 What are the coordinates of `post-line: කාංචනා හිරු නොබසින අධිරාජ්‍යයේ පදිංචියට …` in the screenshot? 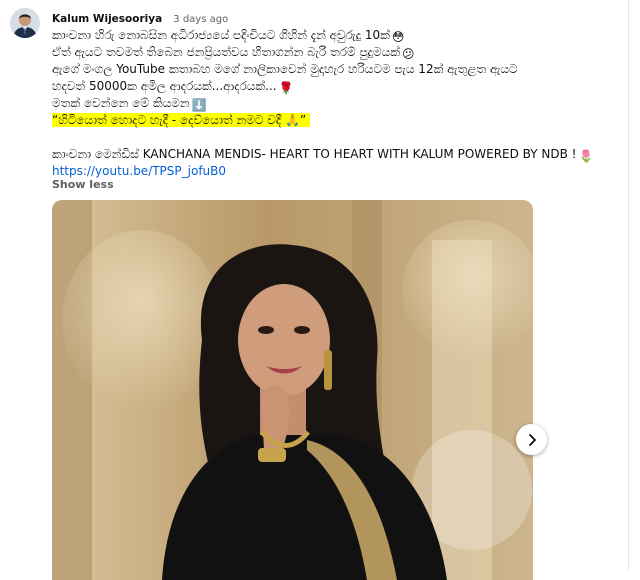 It's located at (337, 35).